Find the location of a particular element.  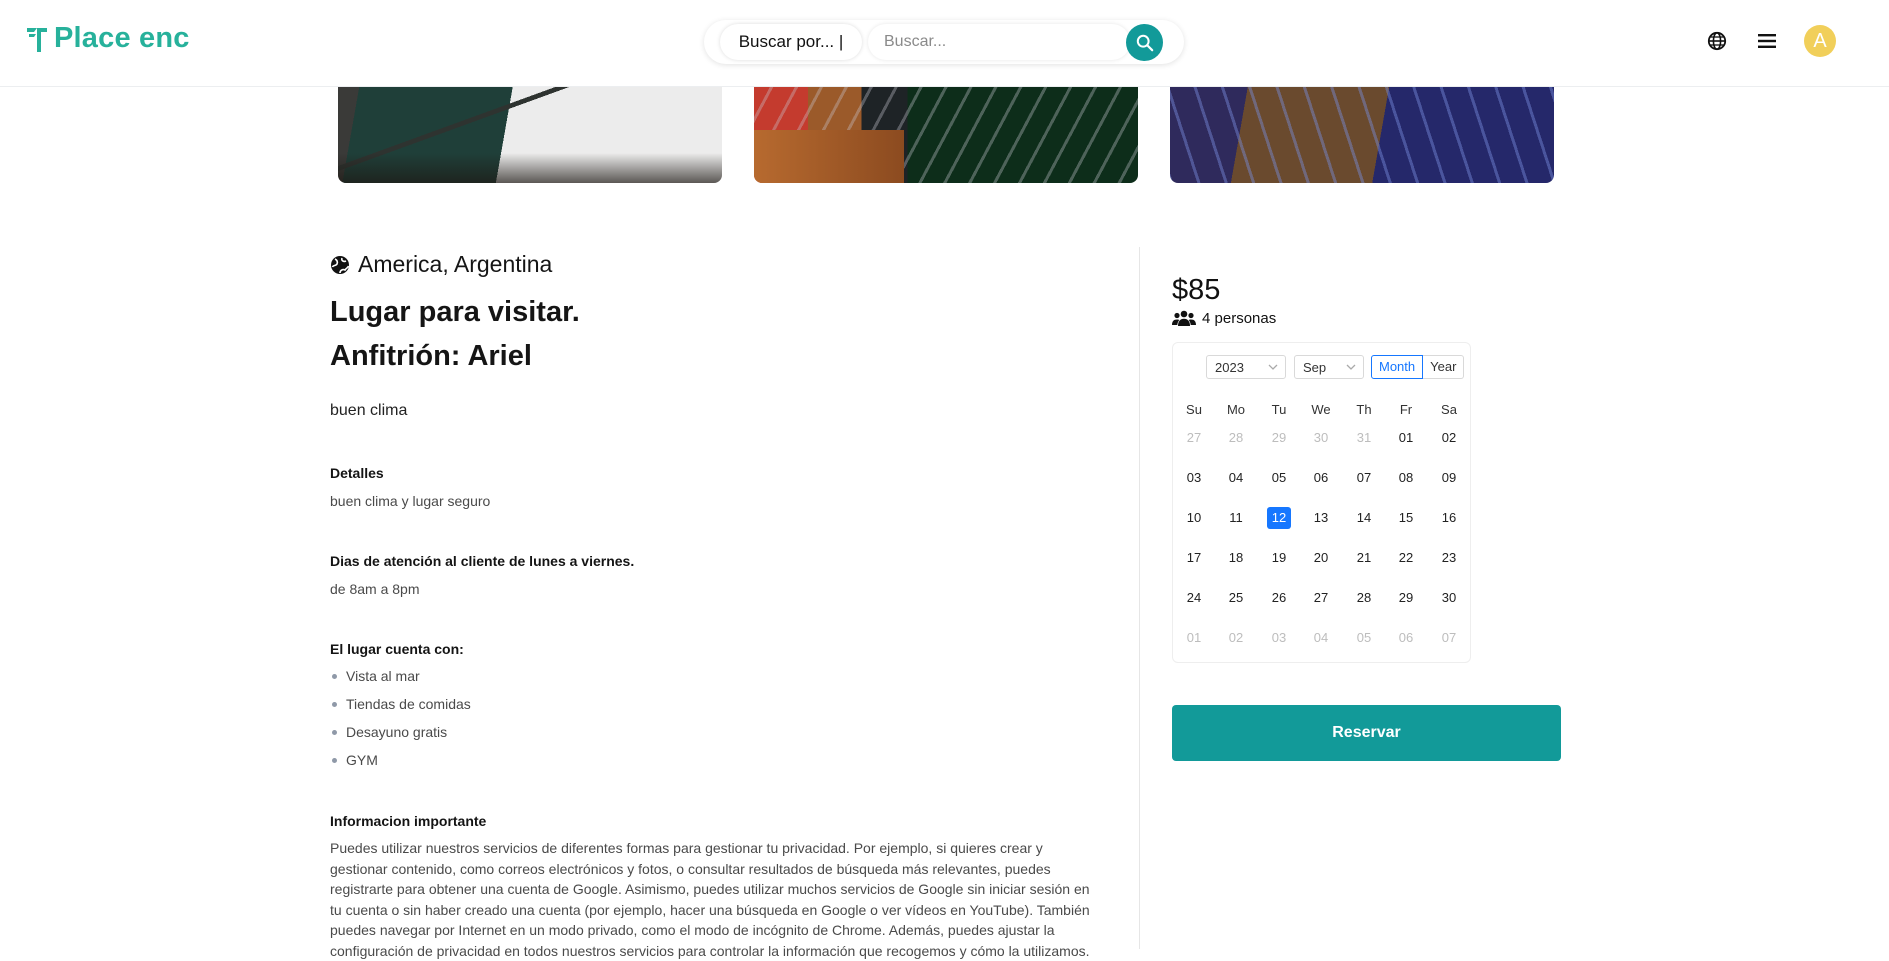

calendar-day: 20 is located at coordinates (1321, 558).